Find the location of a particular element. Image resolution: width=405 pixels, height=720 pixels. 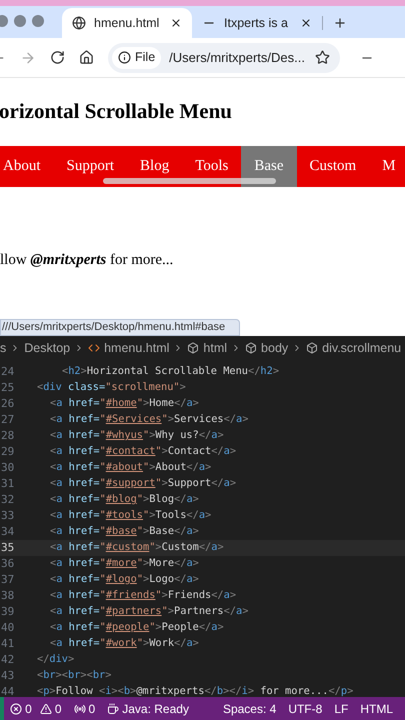

menu-link: Support is located at coordinates (91, 166).